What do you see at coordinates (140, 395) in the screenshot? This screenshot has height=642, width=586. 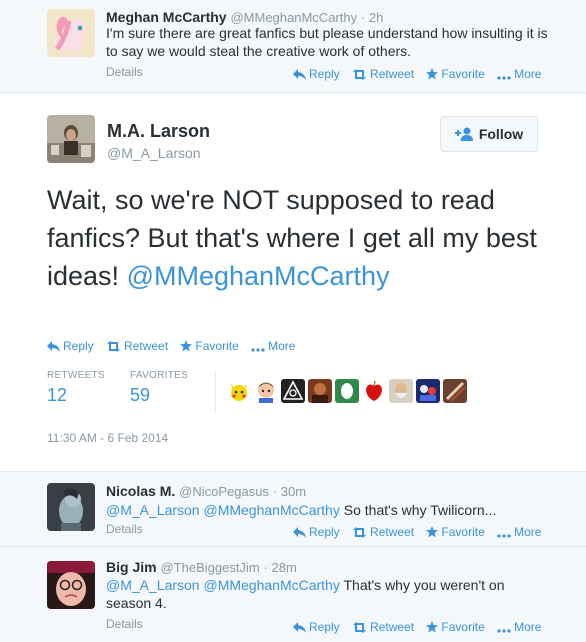 I see `favorites-count: 59` at bounding box center [140, 395].